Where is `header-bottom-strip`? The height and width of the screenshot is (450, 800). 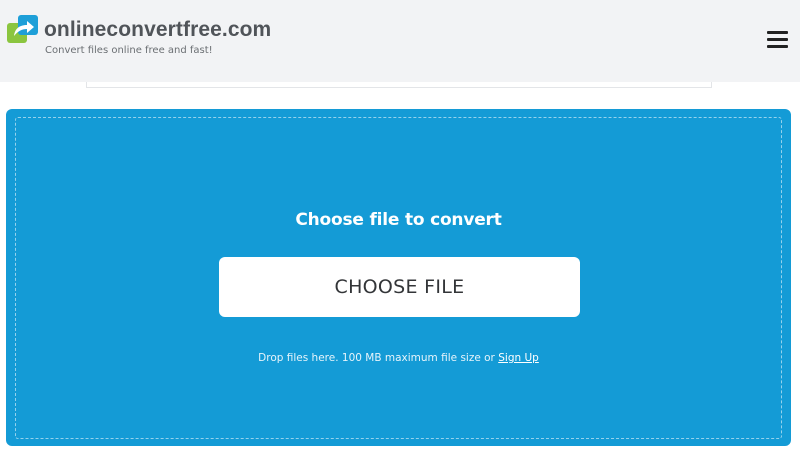 header-bottom-strip is located at coordinates (399, 85).